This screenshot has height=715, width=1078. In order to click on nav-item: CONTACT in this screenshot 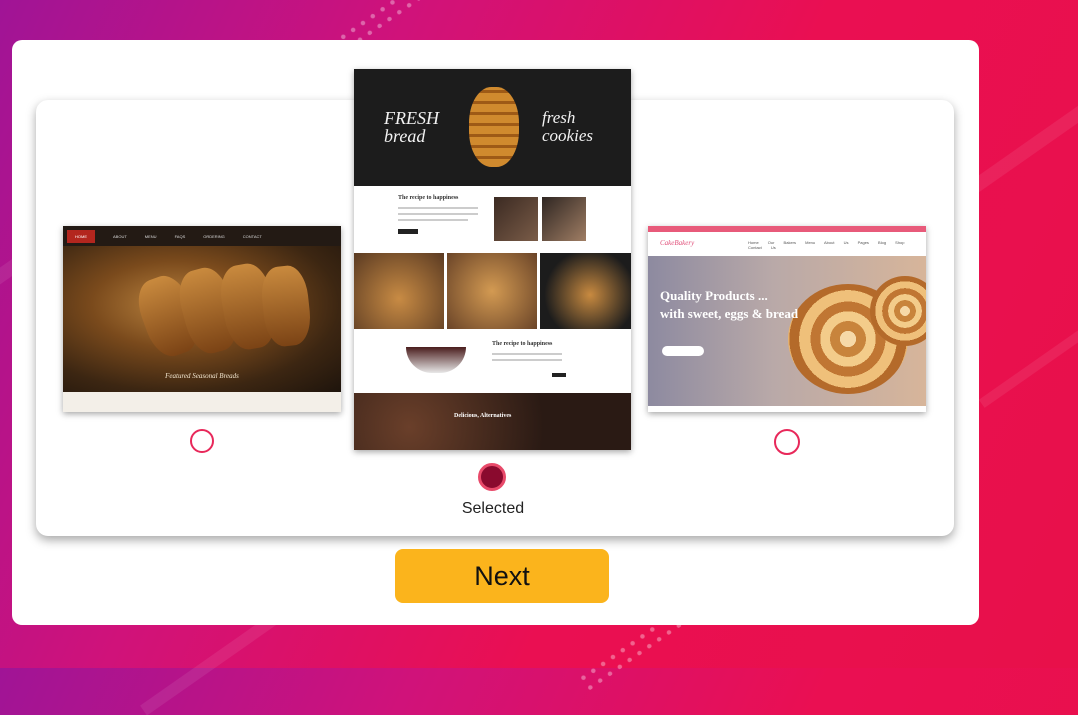, I will do `click(252, 236)`.